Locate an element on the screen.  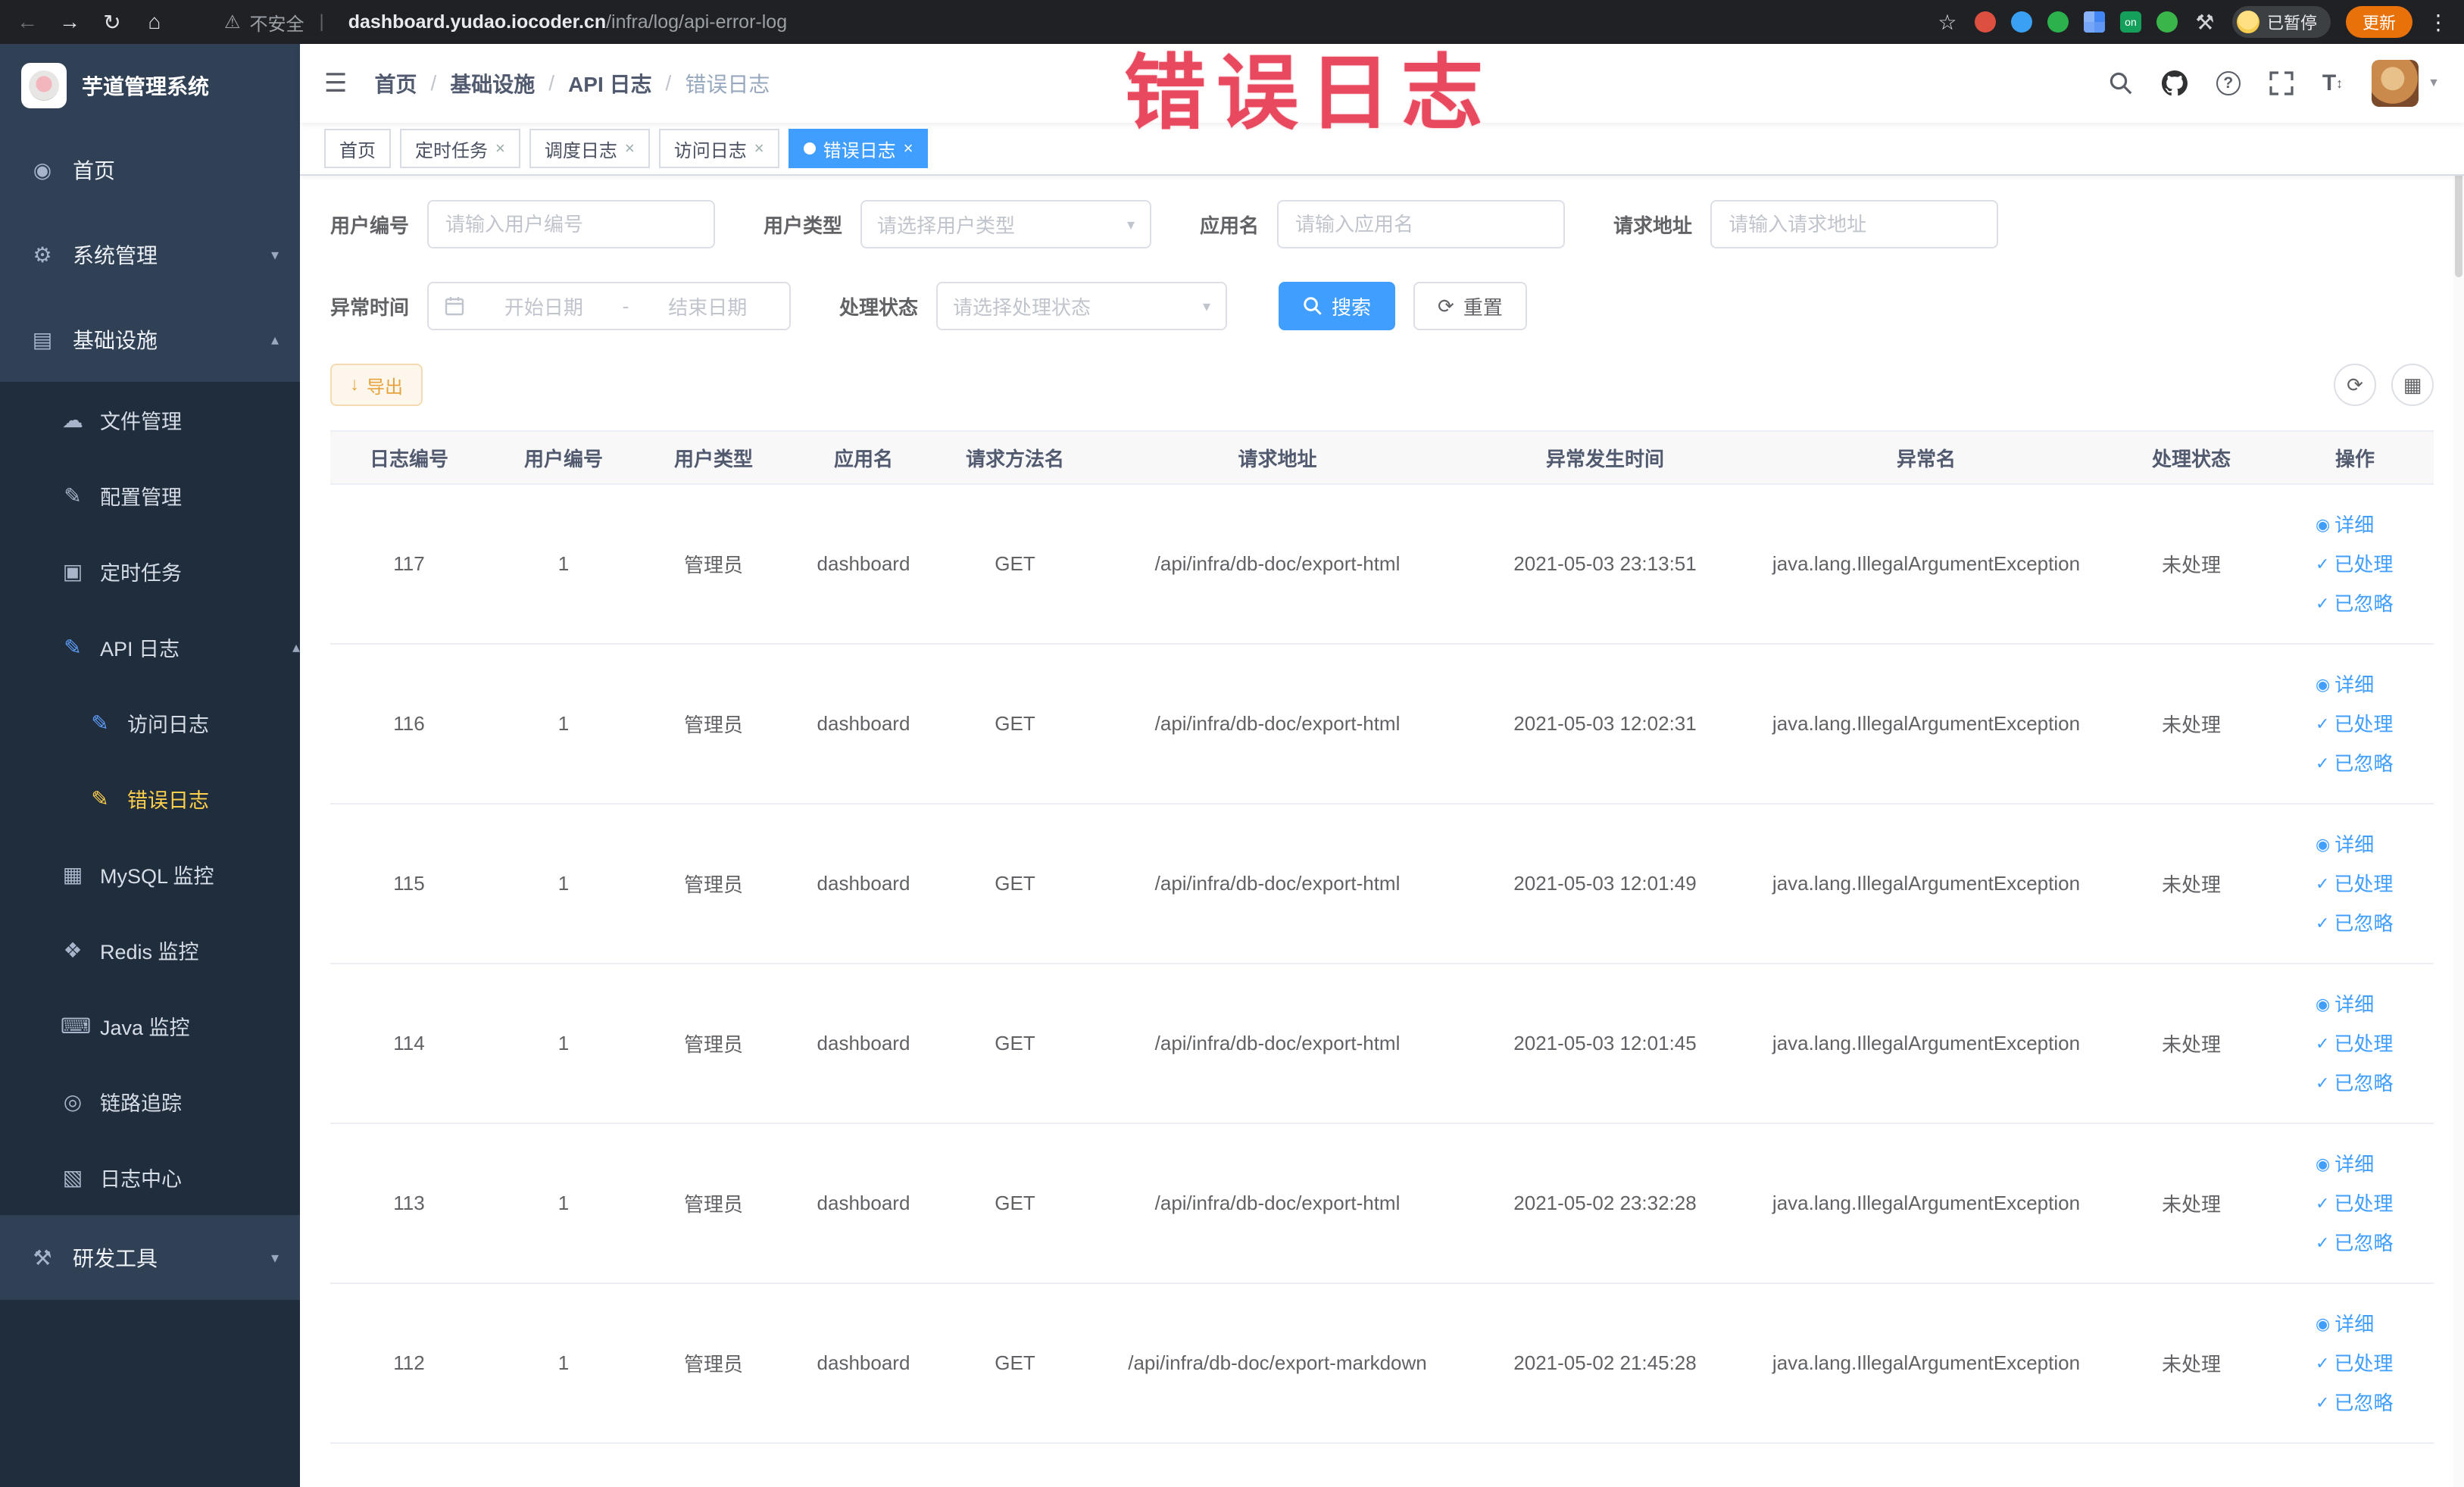
sidebar-item-config: ✎ 配置管理 is located at coordinates (150, 495).